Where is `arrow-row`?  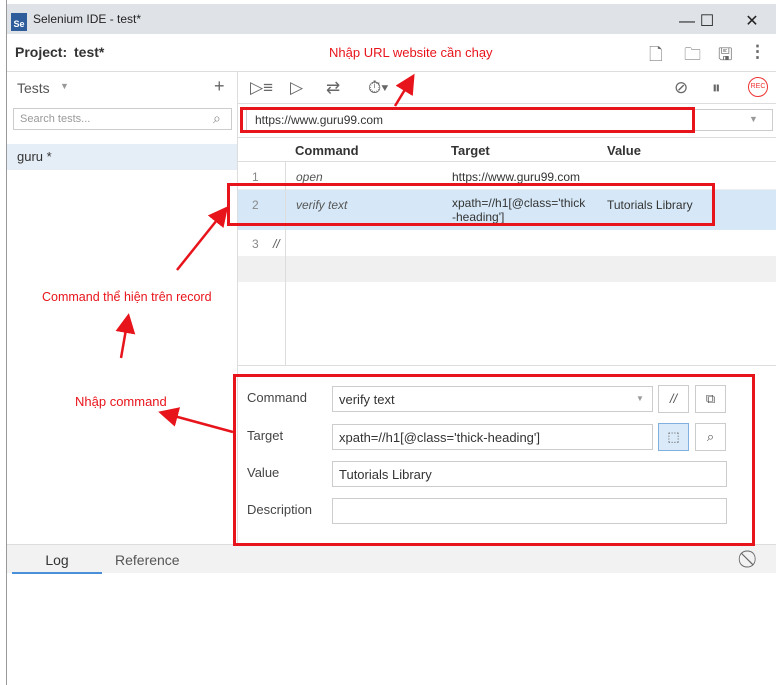
arrow-row is located at coordinates (202, 238).